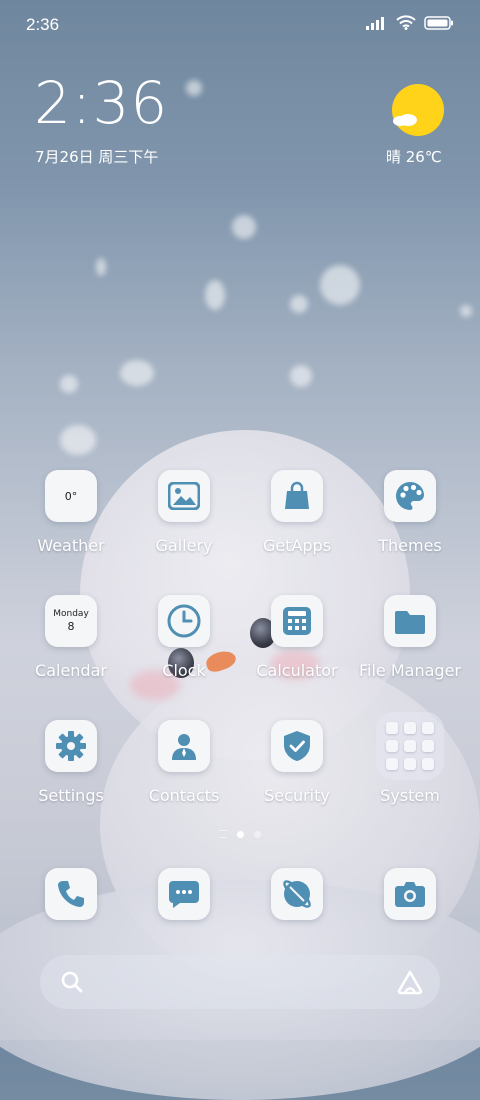 The image size is (480, 1100). I want to click on gallery-icon, so click(184, 496).